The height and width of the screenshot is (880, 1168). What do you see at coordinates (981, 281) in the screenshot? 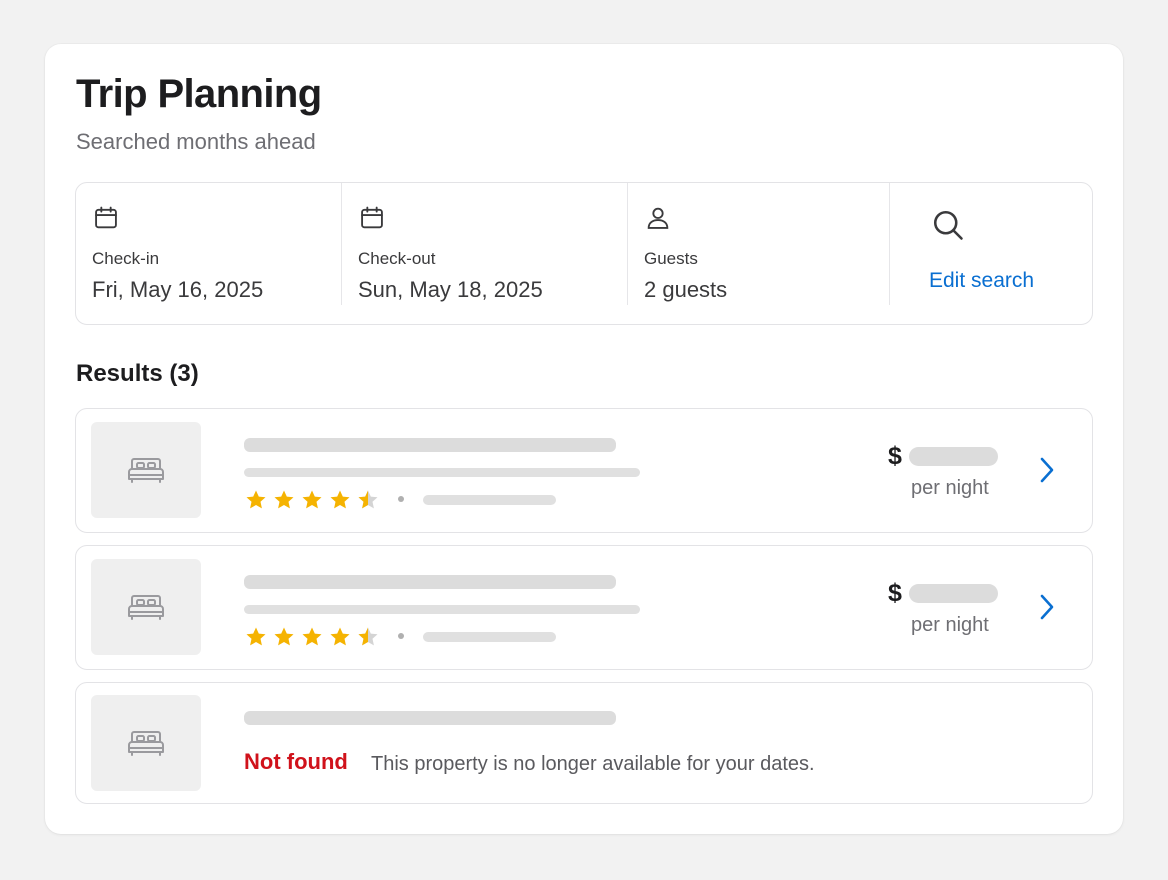
I see `edit-search-link: Edit search` at bounding box center [981, 281].